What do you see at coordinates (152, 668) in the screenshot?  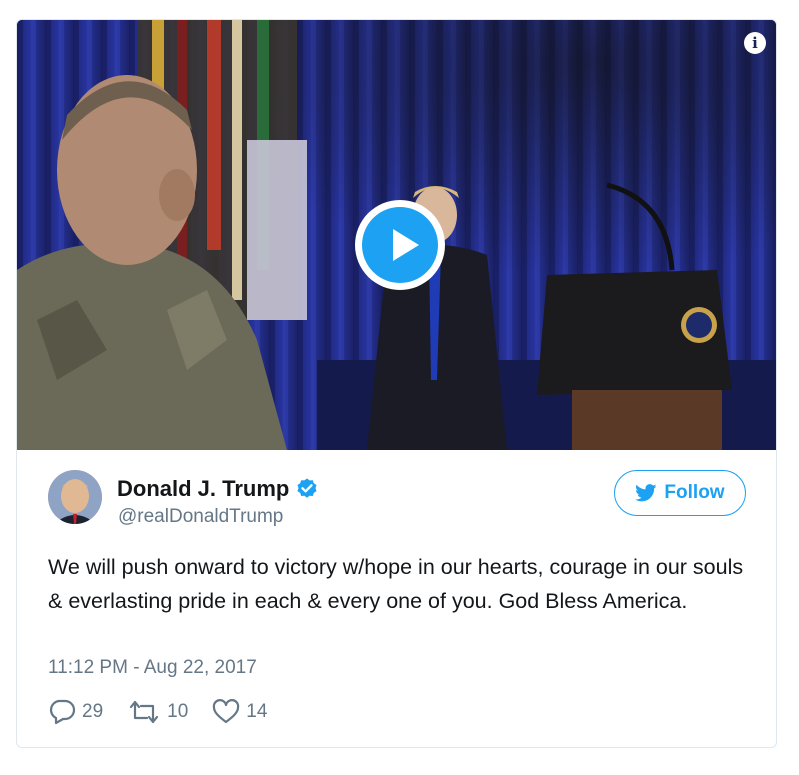 I see `tweet-timestamp: 11:12 PM - Aug 22, 2017` at bounding box center [152, 668].